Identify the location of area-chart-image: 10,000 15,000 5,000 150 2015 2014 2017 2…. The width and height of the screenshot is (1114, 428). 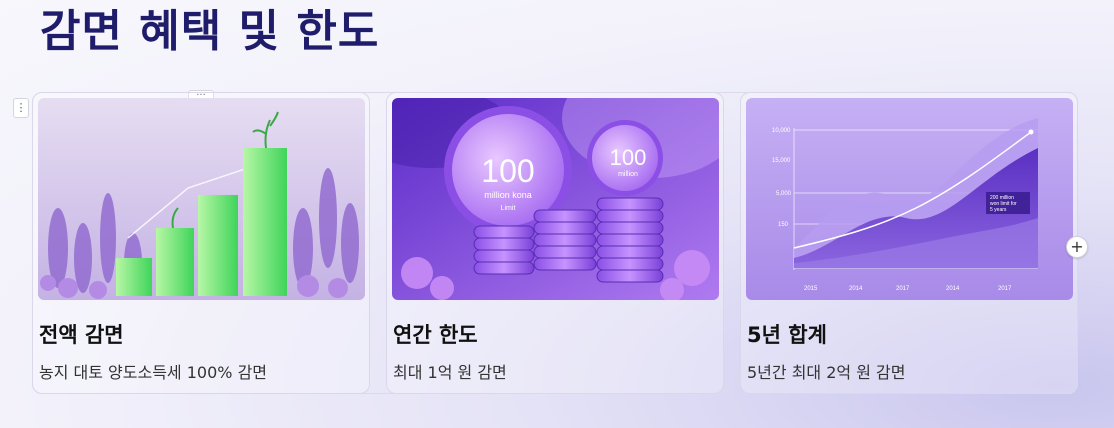
(909, 199).